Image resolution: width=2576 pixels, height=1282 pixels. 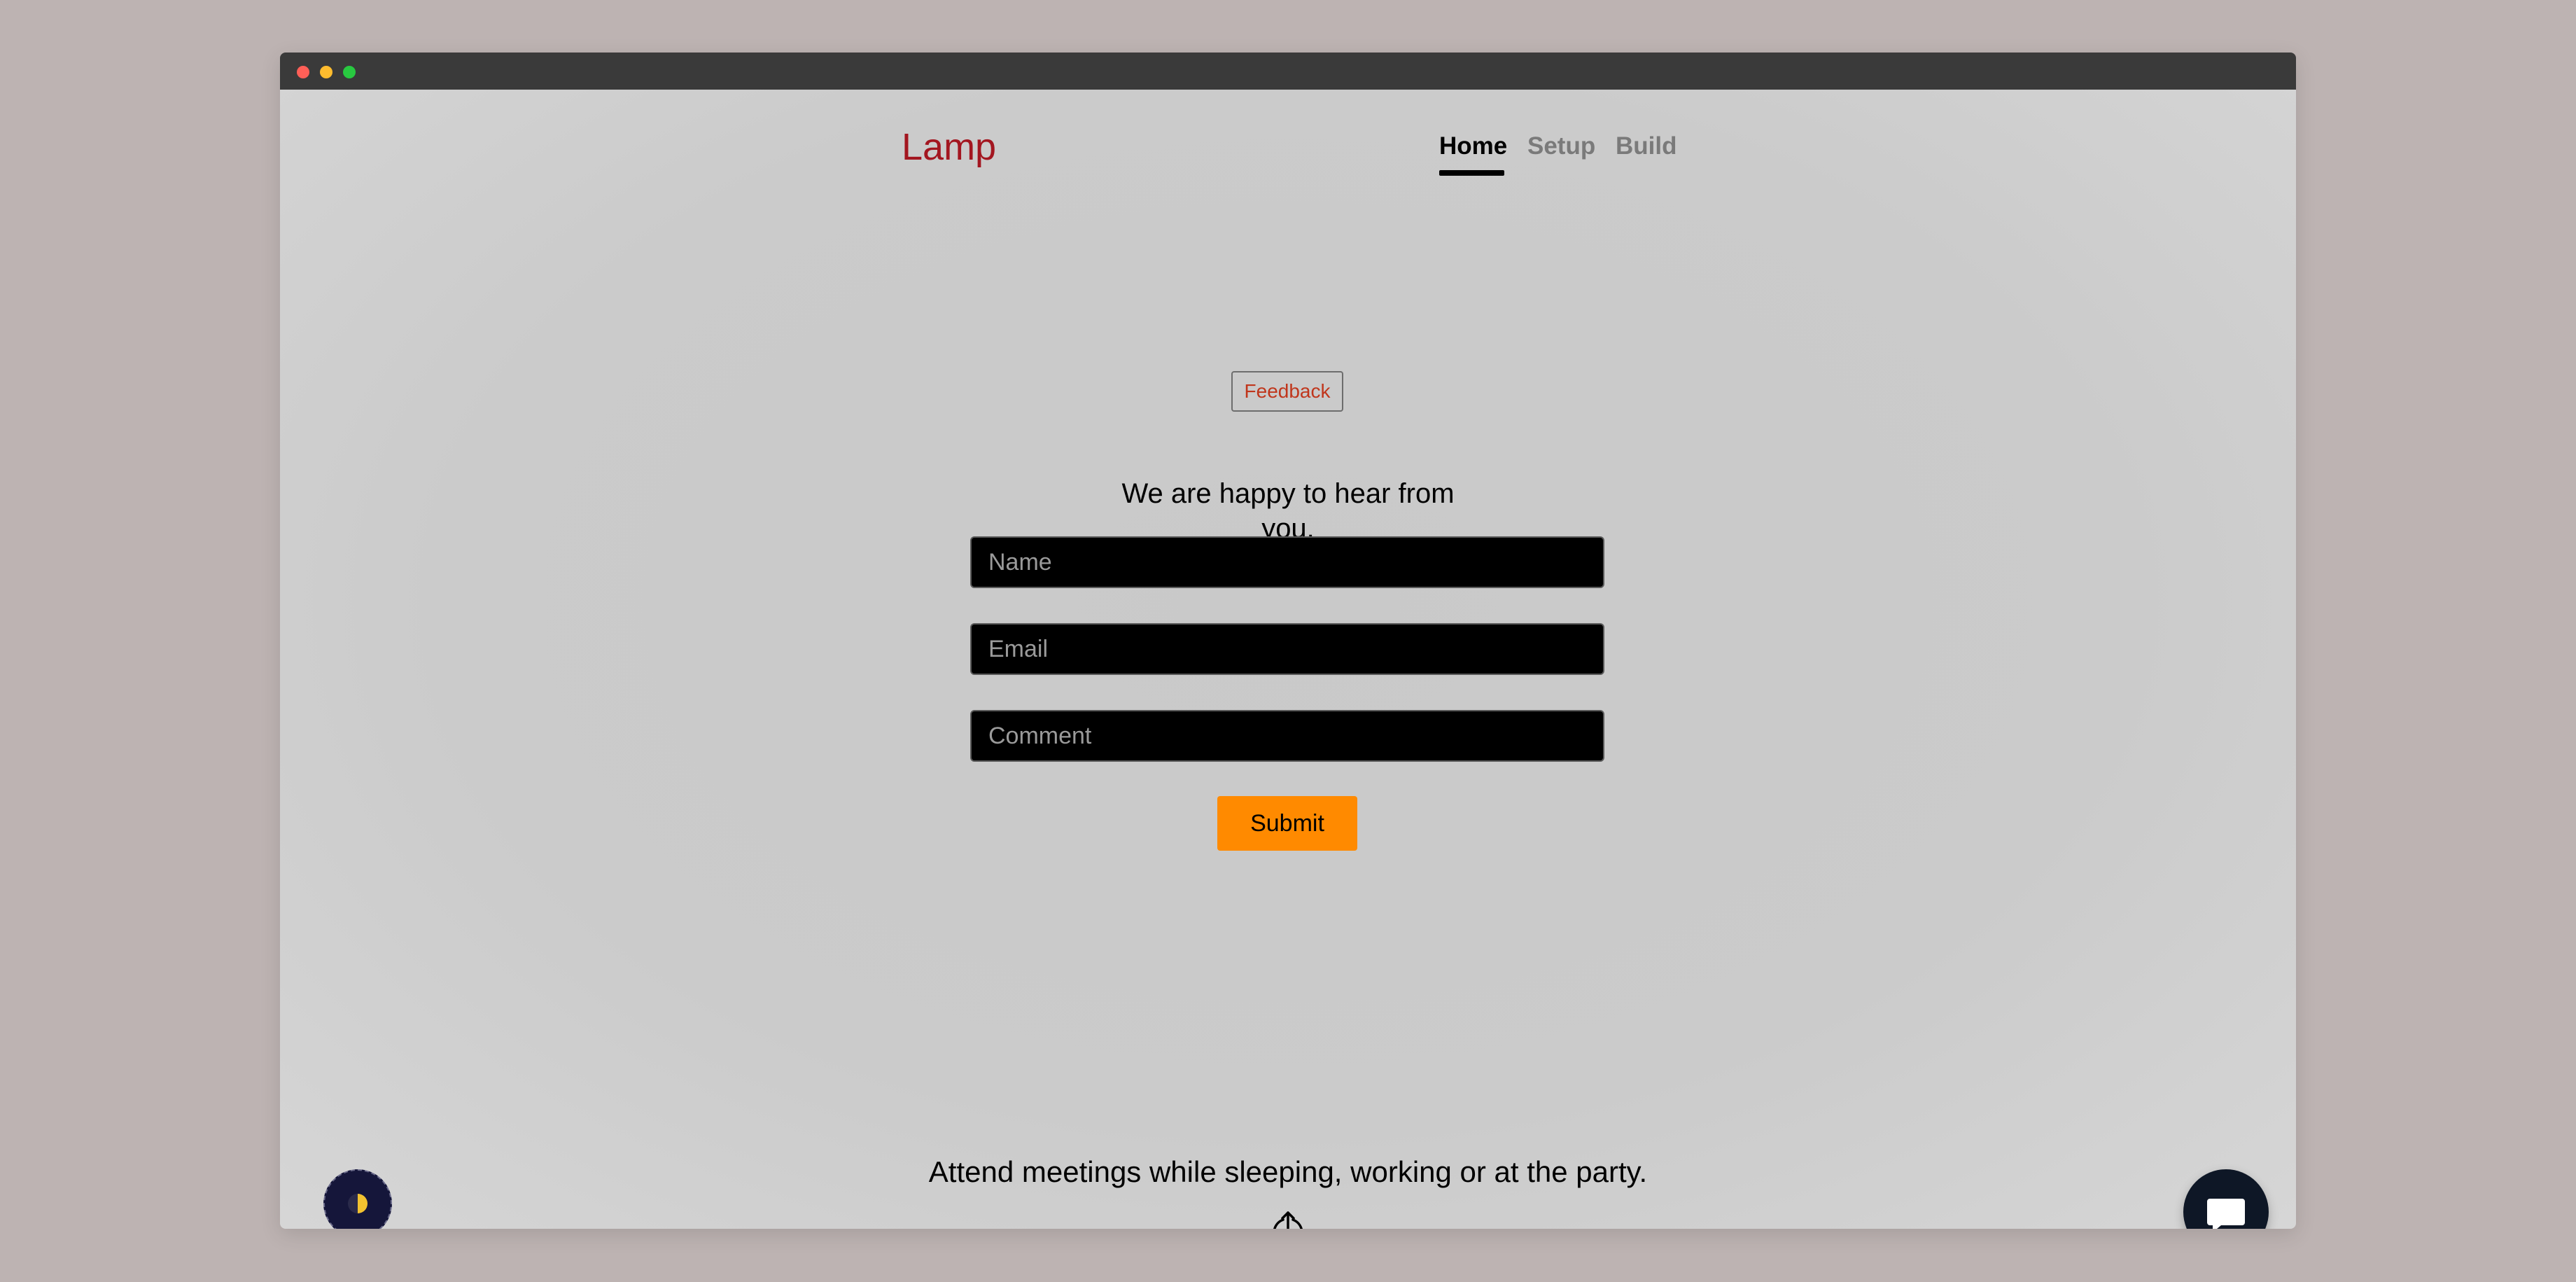 I want to click on chat-bubble-icon, so click(x=2226, y=1214).